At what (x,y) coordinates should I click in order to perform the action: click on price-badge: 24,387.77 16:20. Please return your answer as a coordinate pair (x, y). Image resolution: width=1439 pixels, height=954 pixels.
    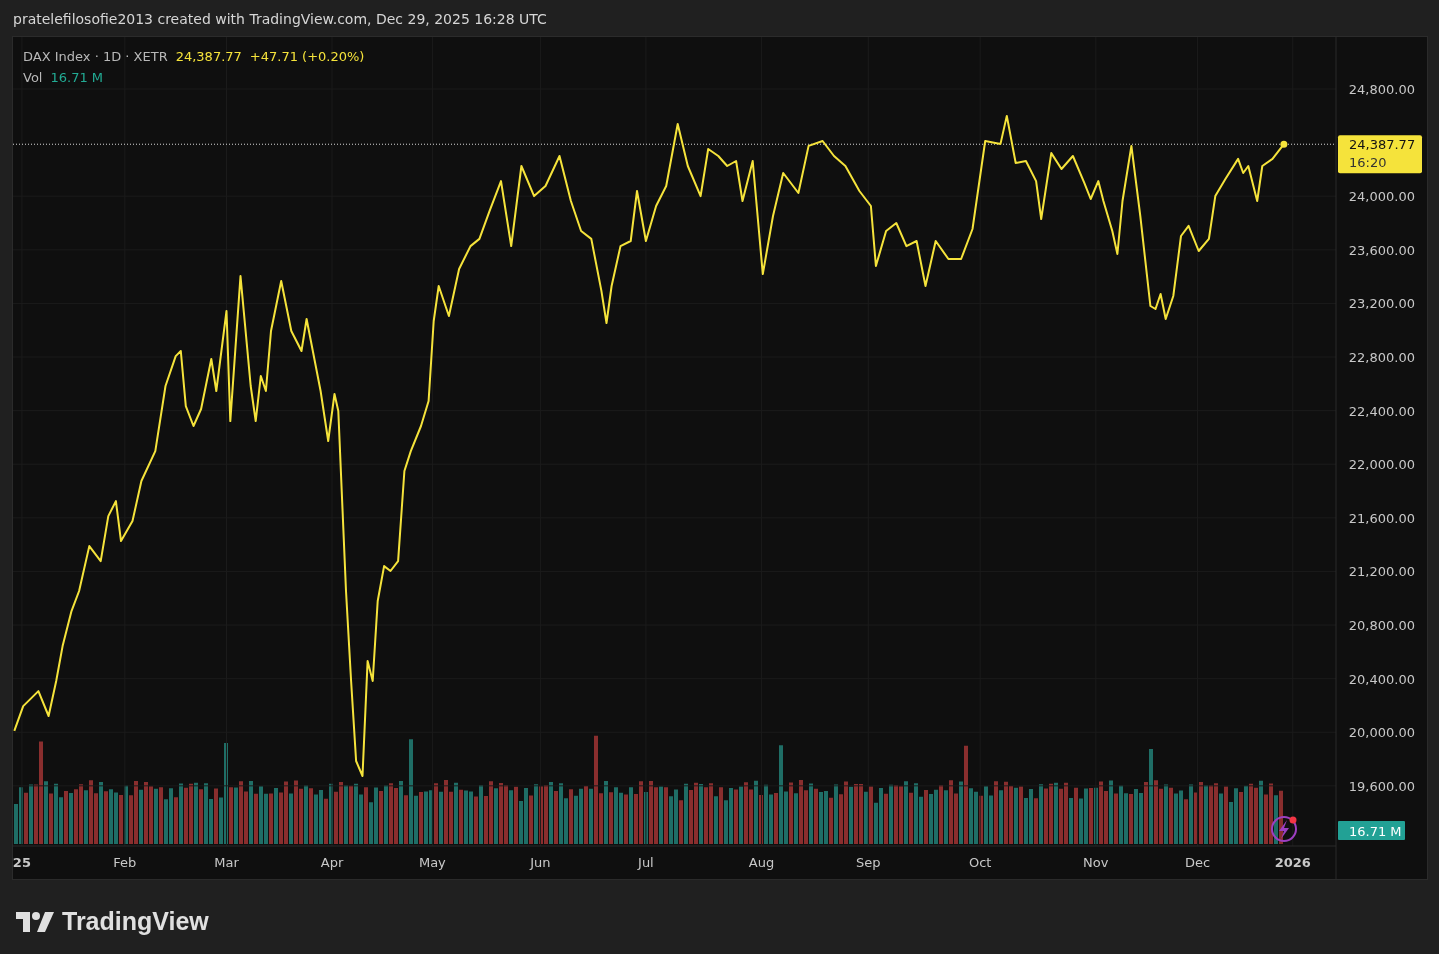
    Looking at the image, I should click on (1380, 154).